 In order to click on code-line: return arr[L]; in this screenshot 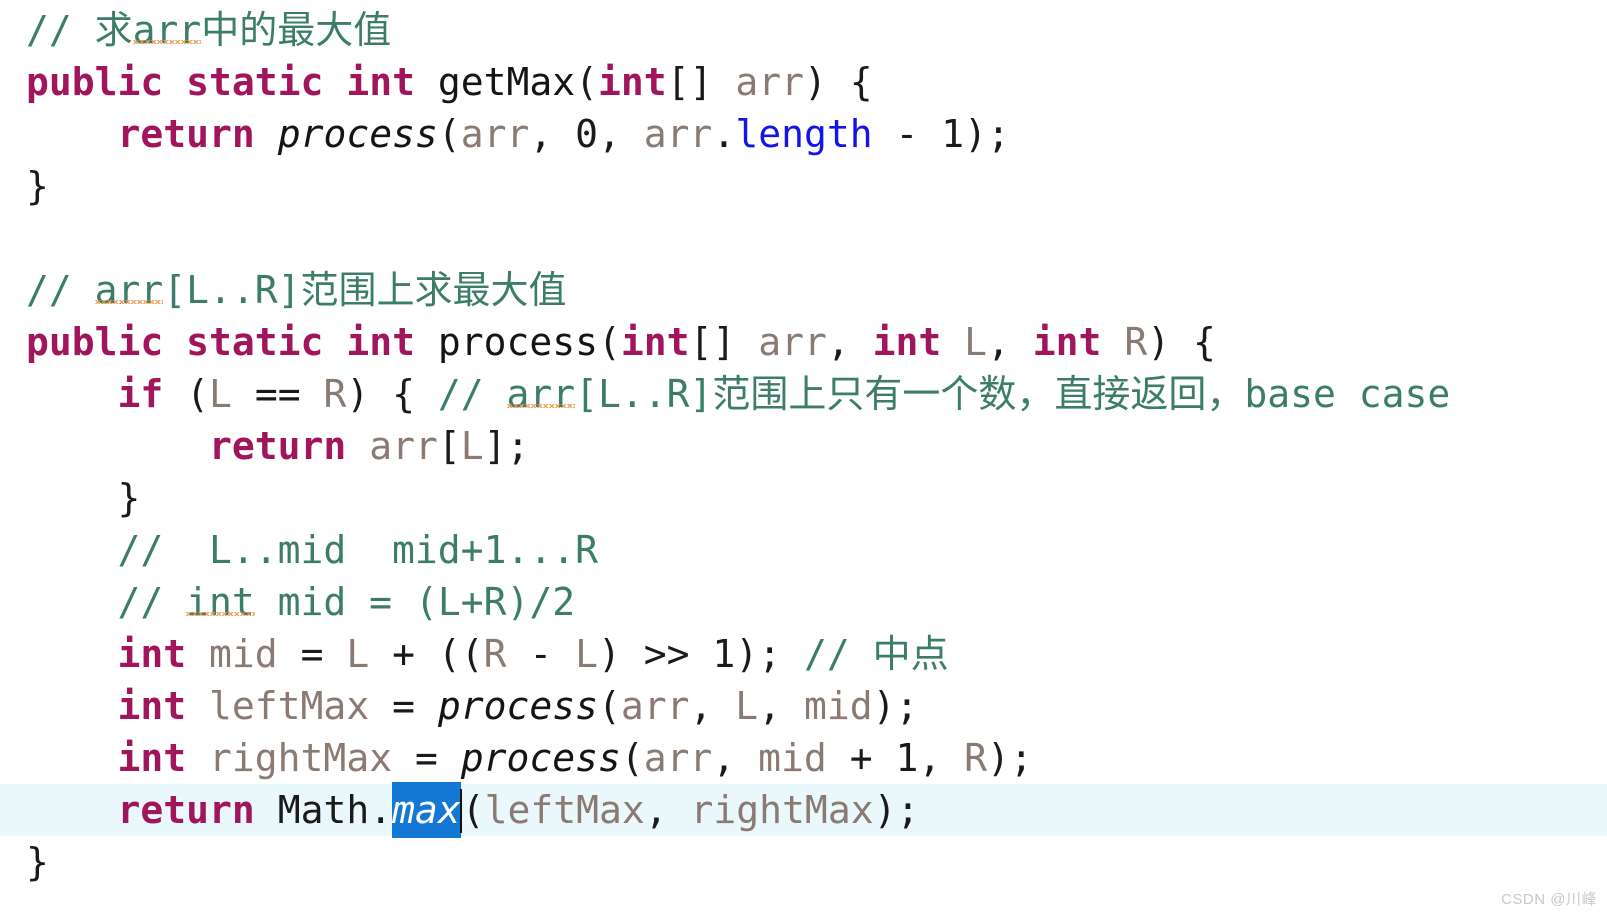, I will do `click(803, 446)`.